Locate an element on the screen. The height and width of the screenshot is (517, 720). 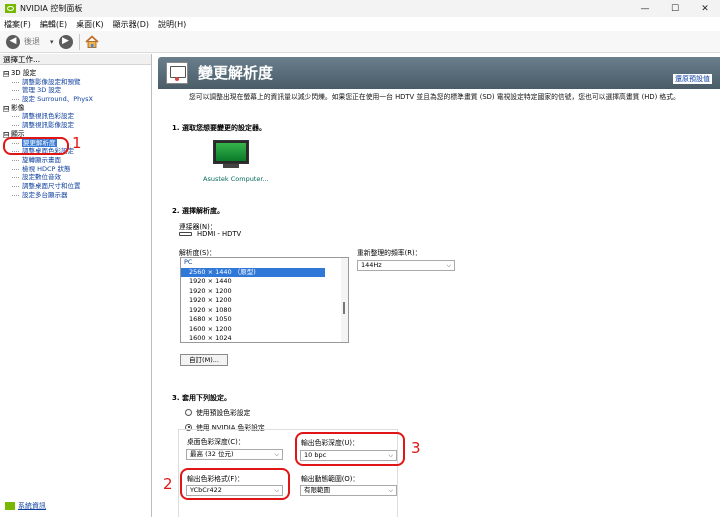
task-label: 檢視 HDCP 狀態 is located at coordinates (46, 168).